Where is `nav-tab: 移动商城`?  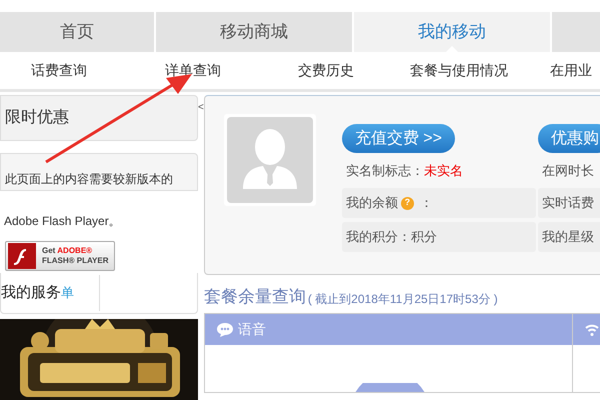
nav-tab: 移动商城 is located at coordinates (254, 32).